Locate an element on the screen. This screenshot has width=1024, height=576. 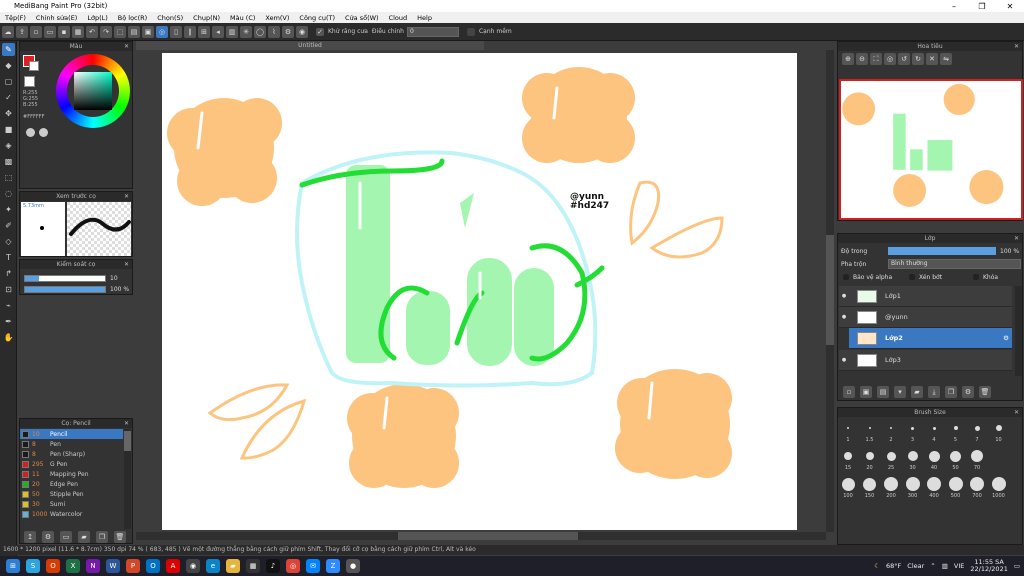
rotate-left-icon: ↺ is located at coordinates (904, 59).